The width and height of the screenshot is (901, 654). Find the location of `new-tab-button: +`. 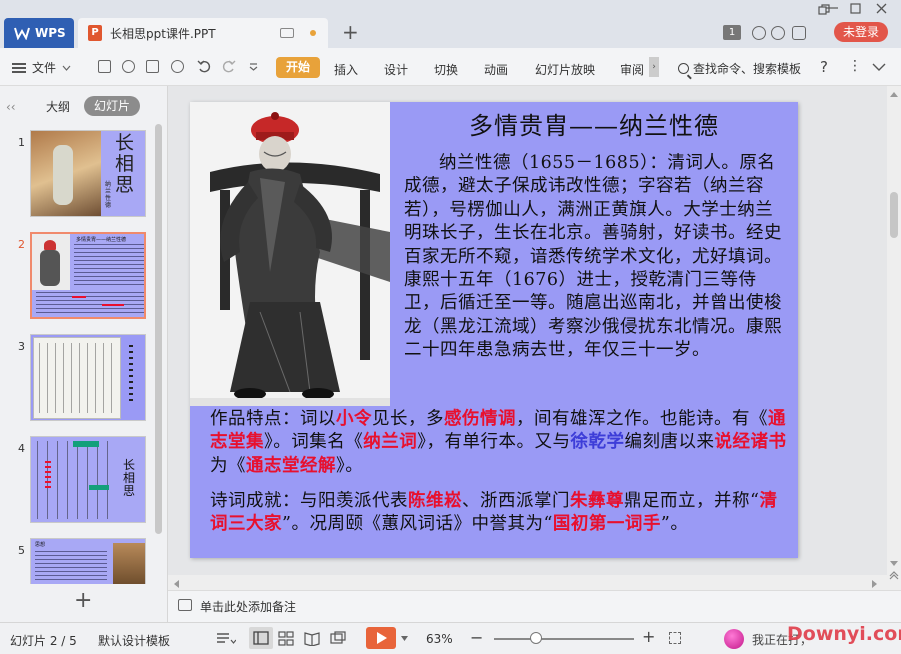

new-tab-button: + is located at coordinates (350, 32).